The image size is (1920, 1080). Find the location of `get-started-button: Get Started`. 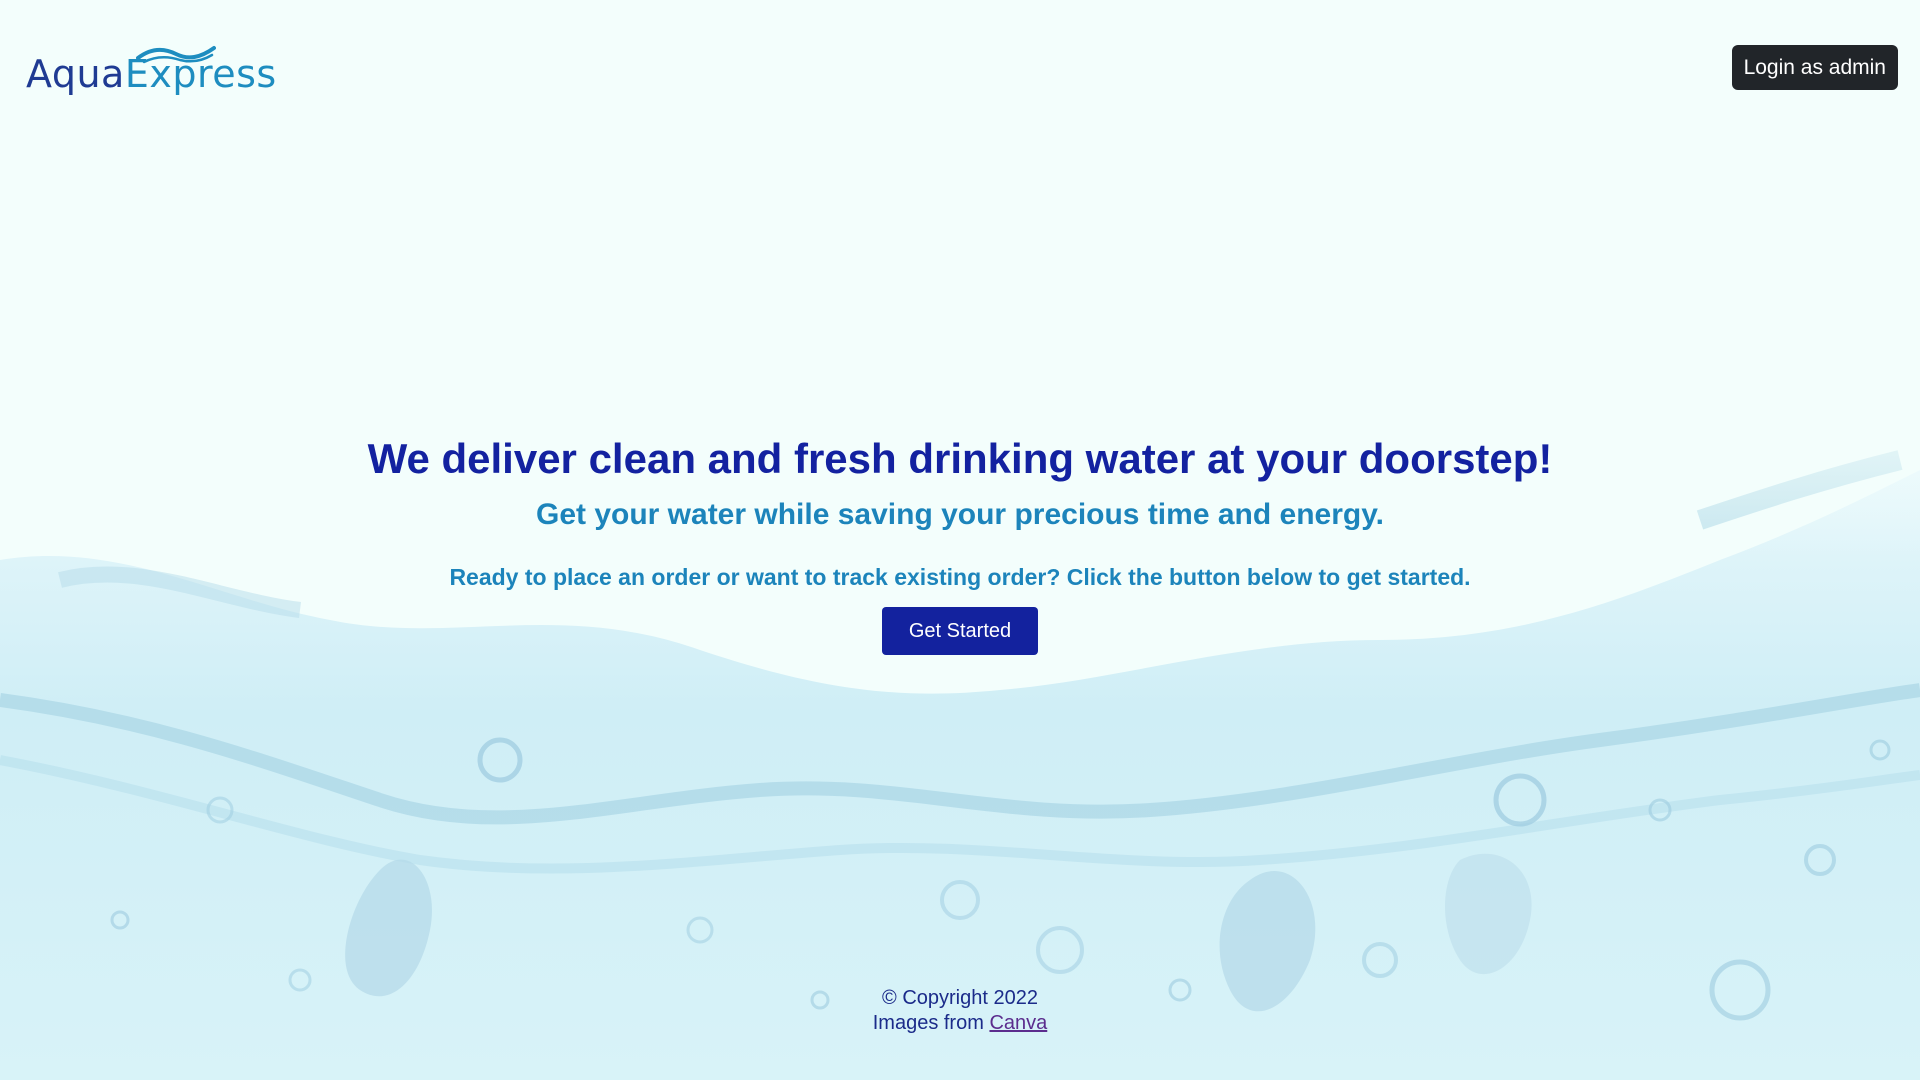

get-started-button: Get Started is located at coordinates (960, 631).